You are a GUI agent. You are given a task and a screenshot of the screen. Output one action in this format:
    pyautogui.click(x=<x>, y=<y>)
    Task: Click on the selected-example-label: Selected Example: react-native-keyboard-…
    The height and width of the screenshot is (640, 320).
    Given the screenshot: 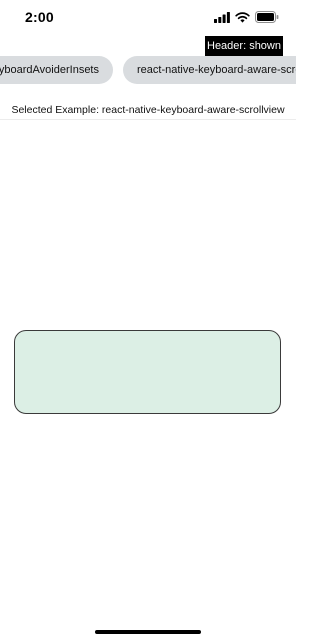 What is the action you would take?
    pyautogui.click(x=148, y=110)
    